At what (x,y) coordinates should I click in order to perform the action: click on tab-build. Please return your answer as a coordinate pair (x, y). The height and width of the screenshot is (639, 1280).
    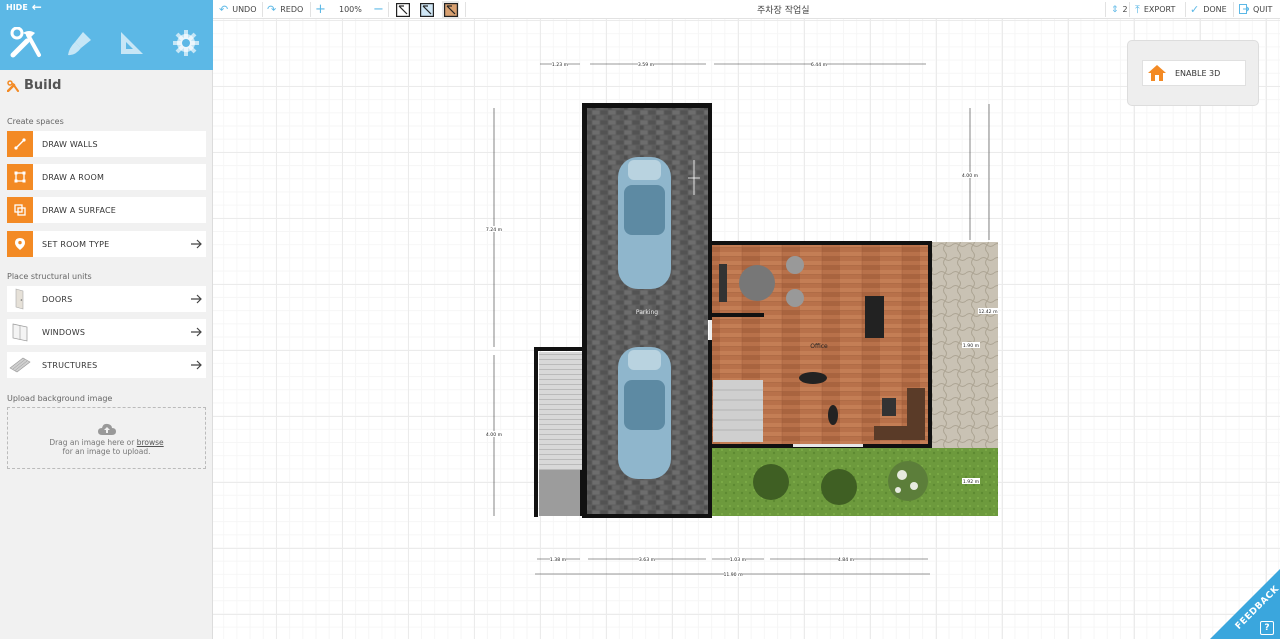
    Looking at the image, I should click on (26, 43).